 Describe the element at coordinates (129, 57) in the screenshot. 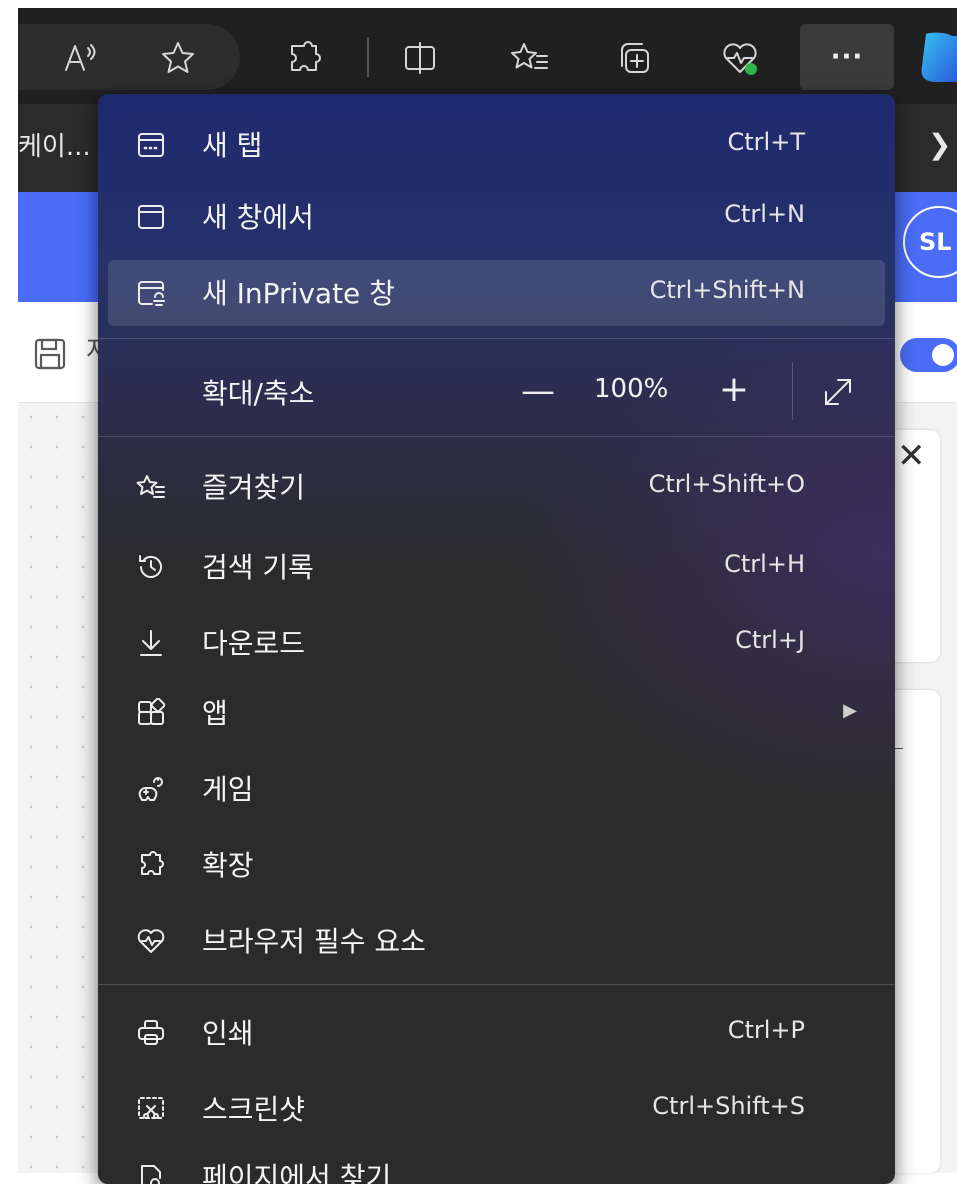

I see `address-bar` at that location.